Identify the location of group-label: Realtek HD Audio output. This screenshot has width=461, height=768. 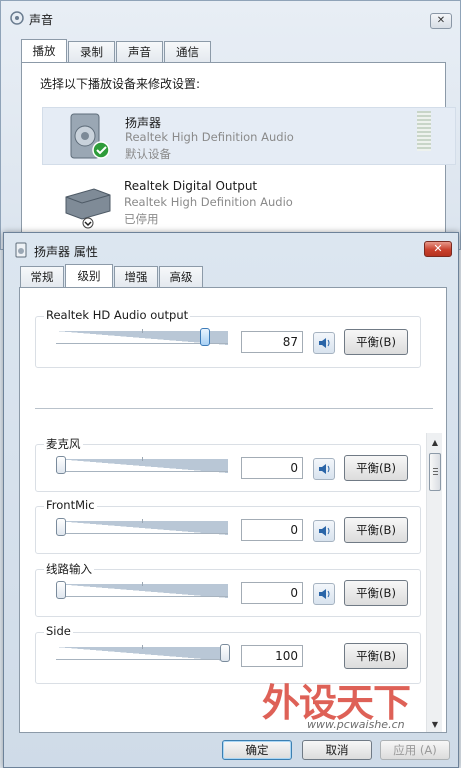
(117, 315).